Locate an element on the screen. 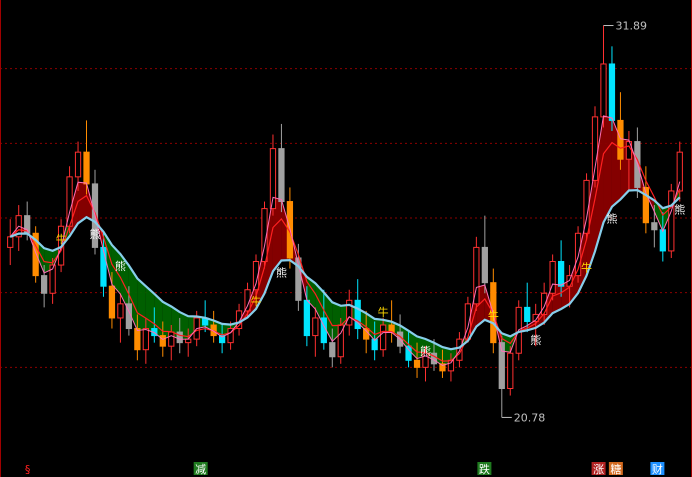 Image resolution: width=692 pixels, height=477 pixels. bottom-marker: 财 is located at coordinates (657, 469).